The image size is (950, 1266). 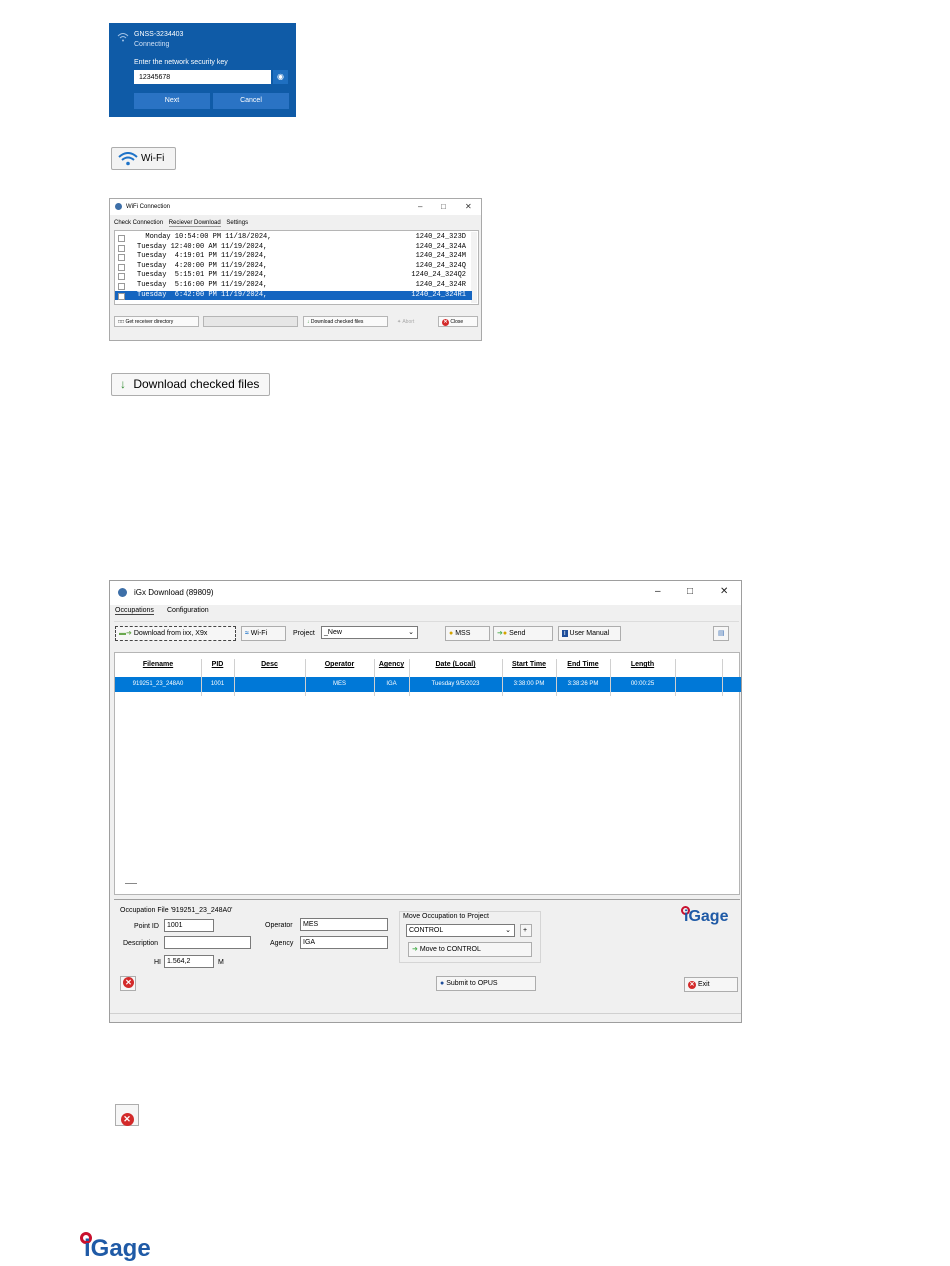 What do you see at coordinates (125, 1249) in the screenshot?
I see `footer-igage-logo: iGage` at bounding box center [125, 1249].